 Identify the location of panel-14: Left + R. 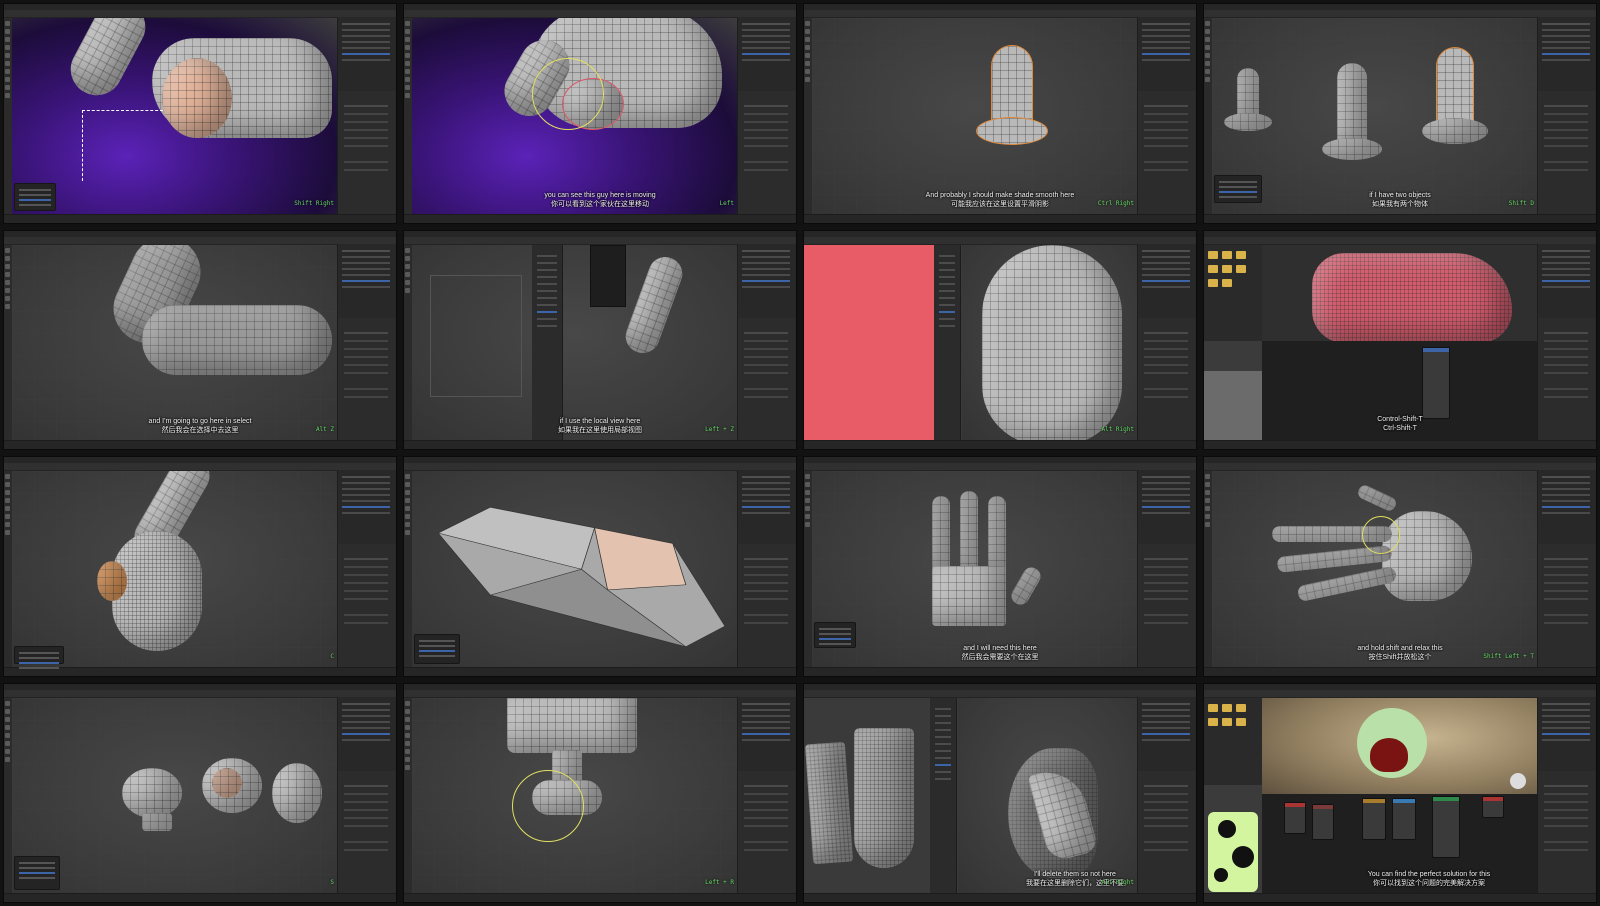
(600, 792).